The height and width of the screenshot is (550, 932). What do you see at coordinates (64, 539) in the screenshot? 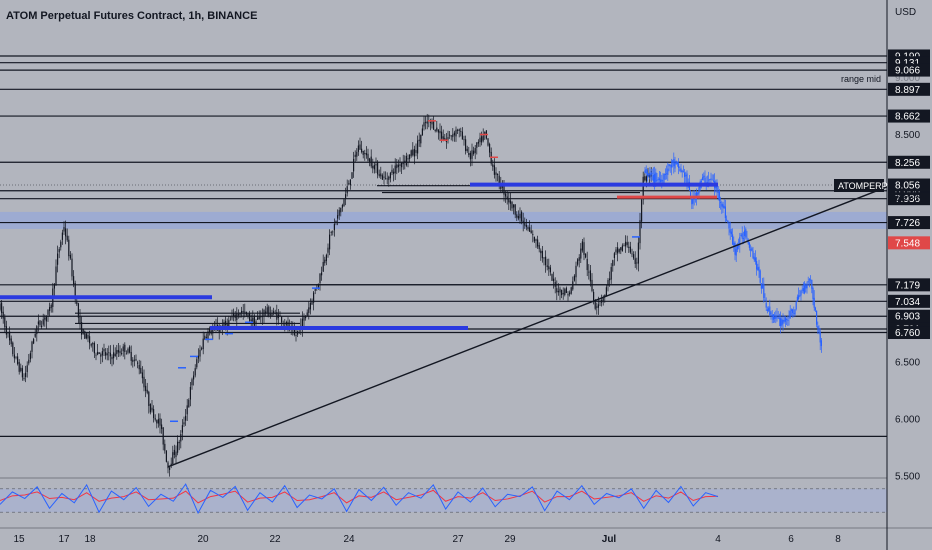
I see `time-tick-label: 17` at bounding box center [64, 539].